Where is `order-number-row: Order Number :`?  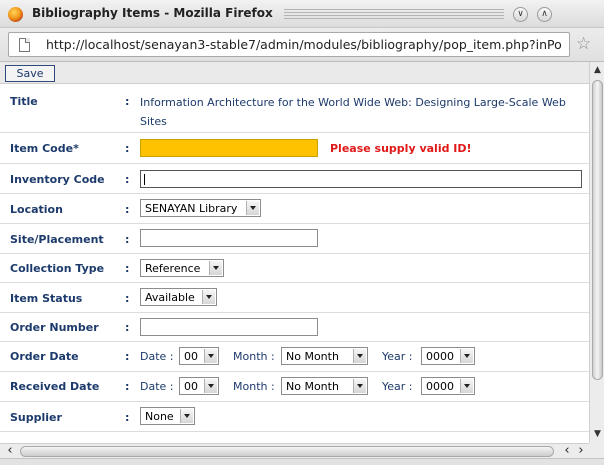
order-number-row: Order Number : is located at coordinates (294, 327).